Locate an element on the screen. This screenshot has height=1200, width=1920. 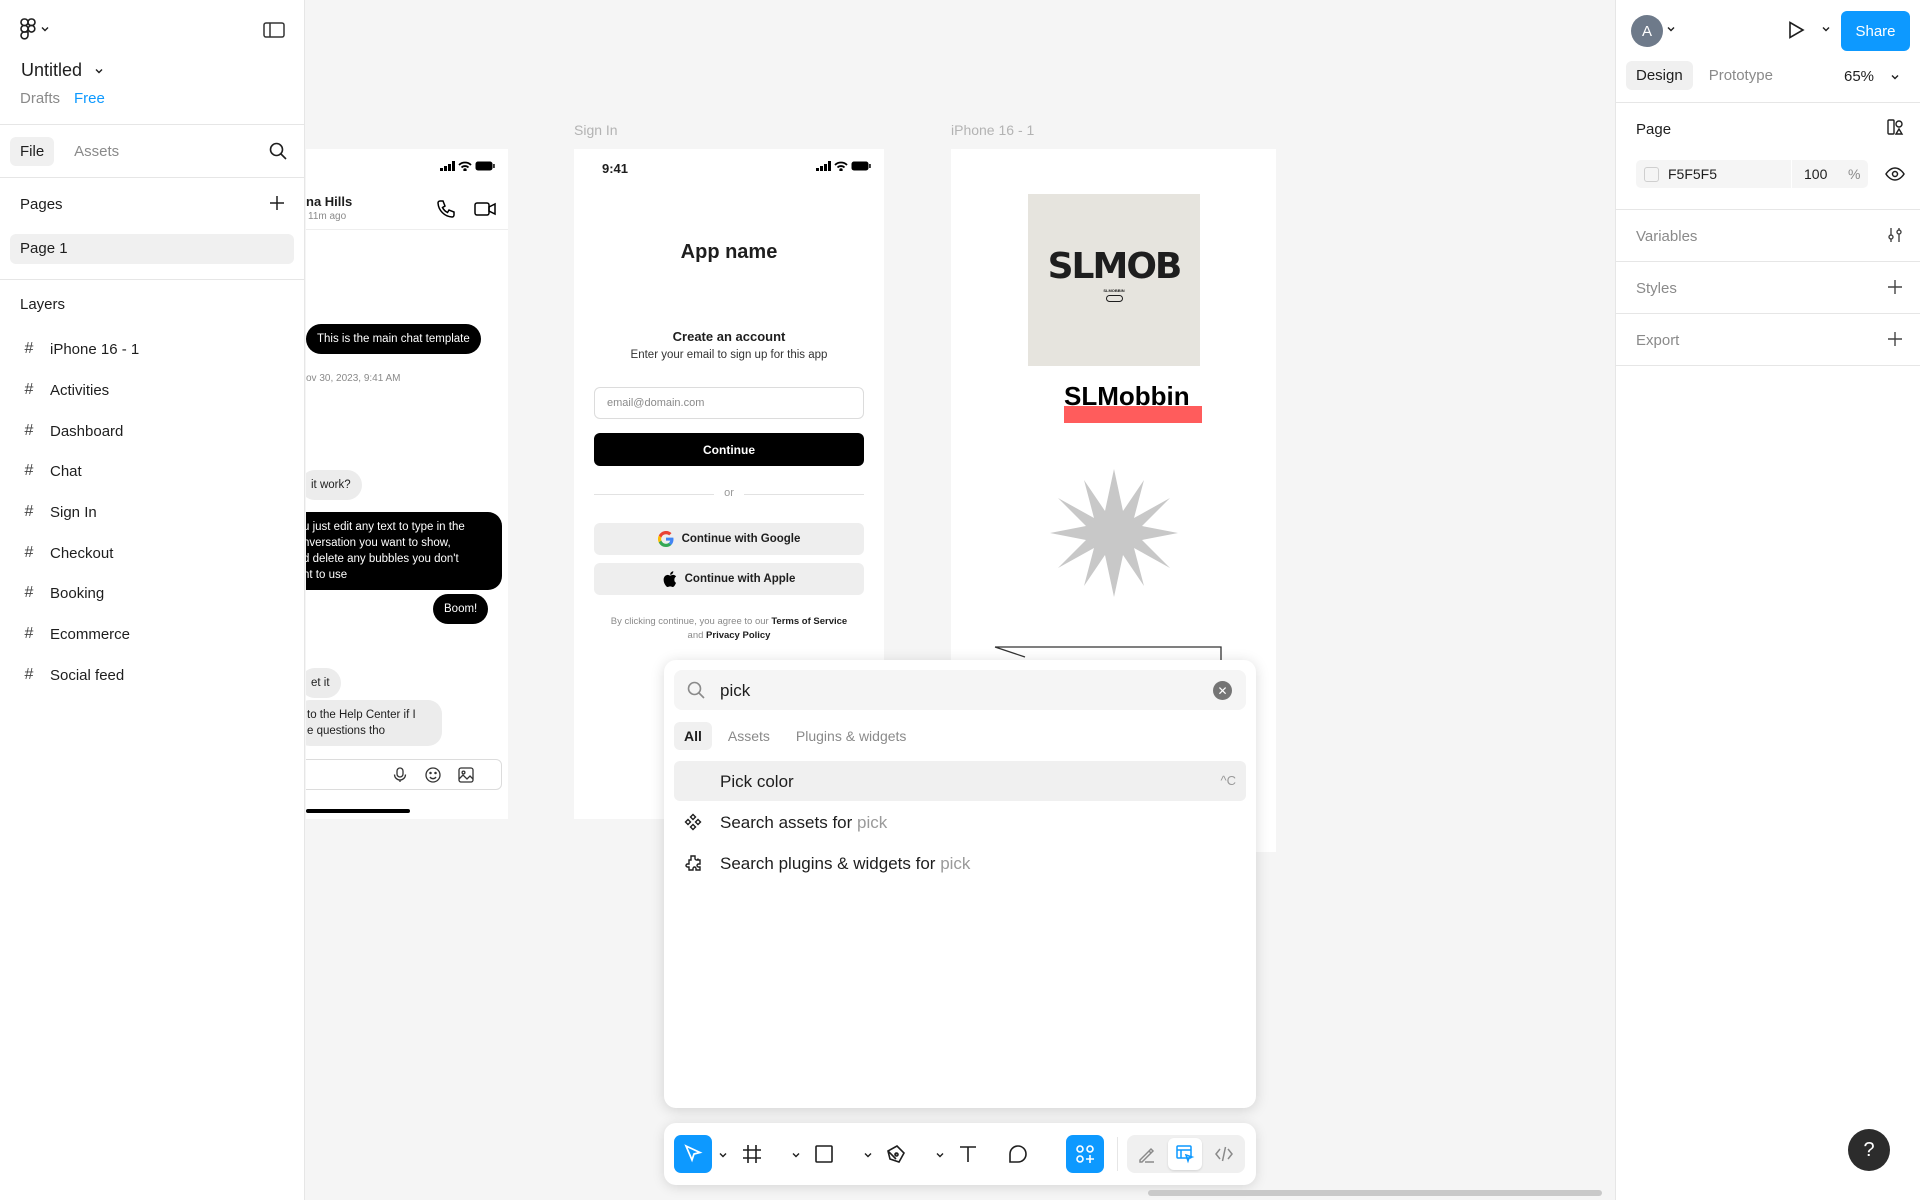
page-item: Page 1 is located at coordinates (152, 249).